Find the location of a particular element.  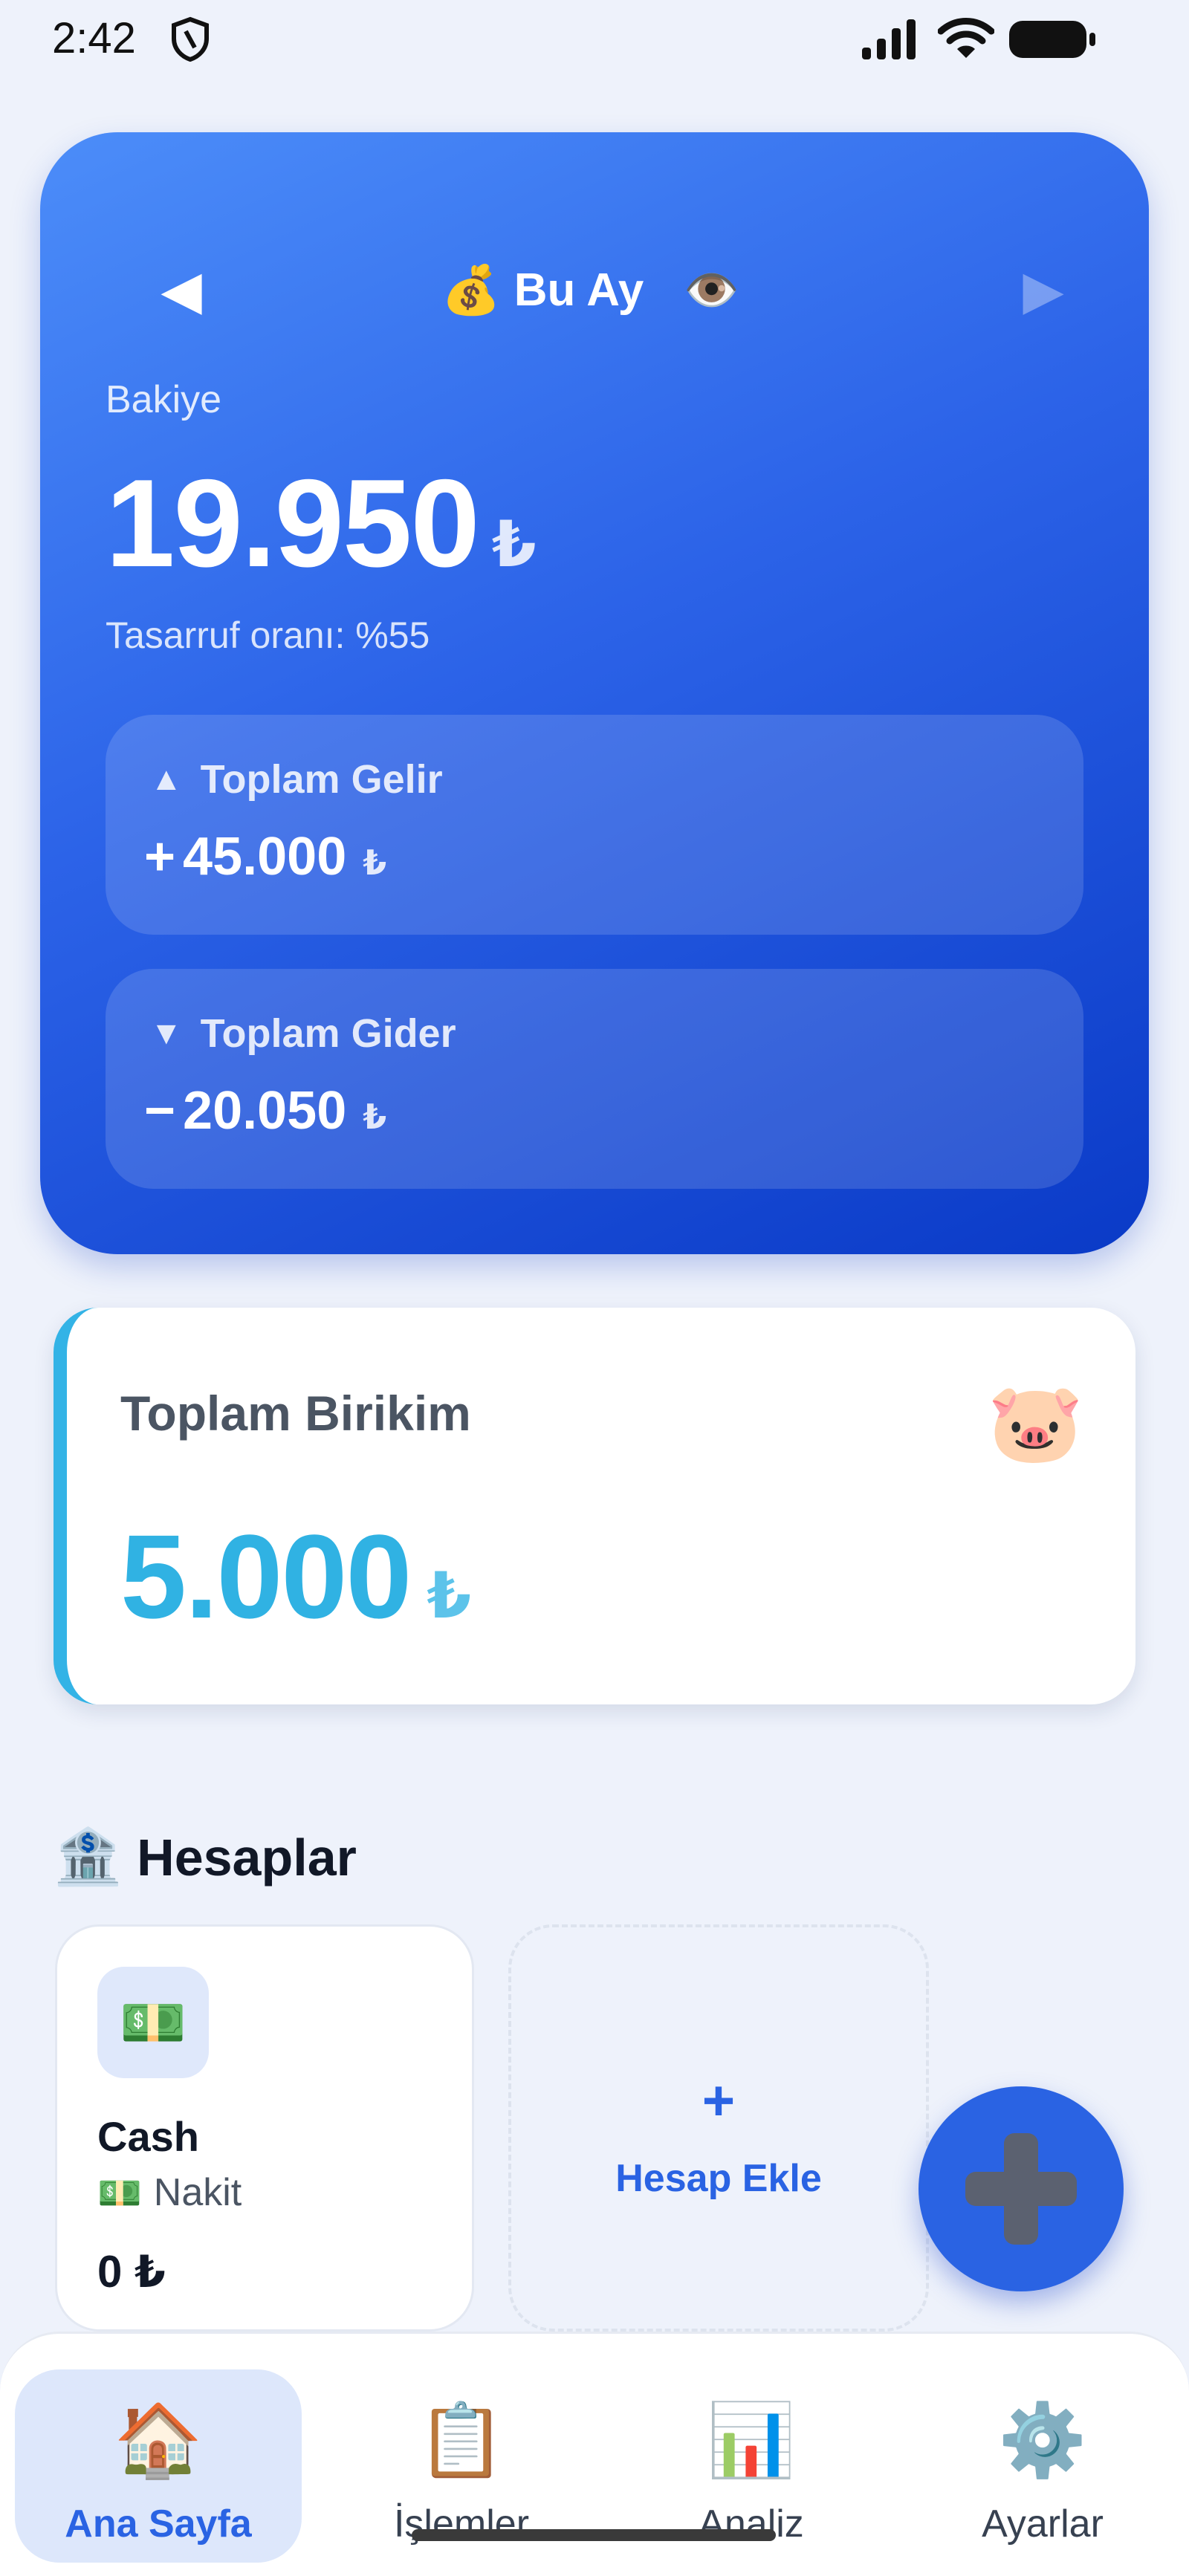

arrow-down-icon: ▼ is located at coordinates (166, 1033).